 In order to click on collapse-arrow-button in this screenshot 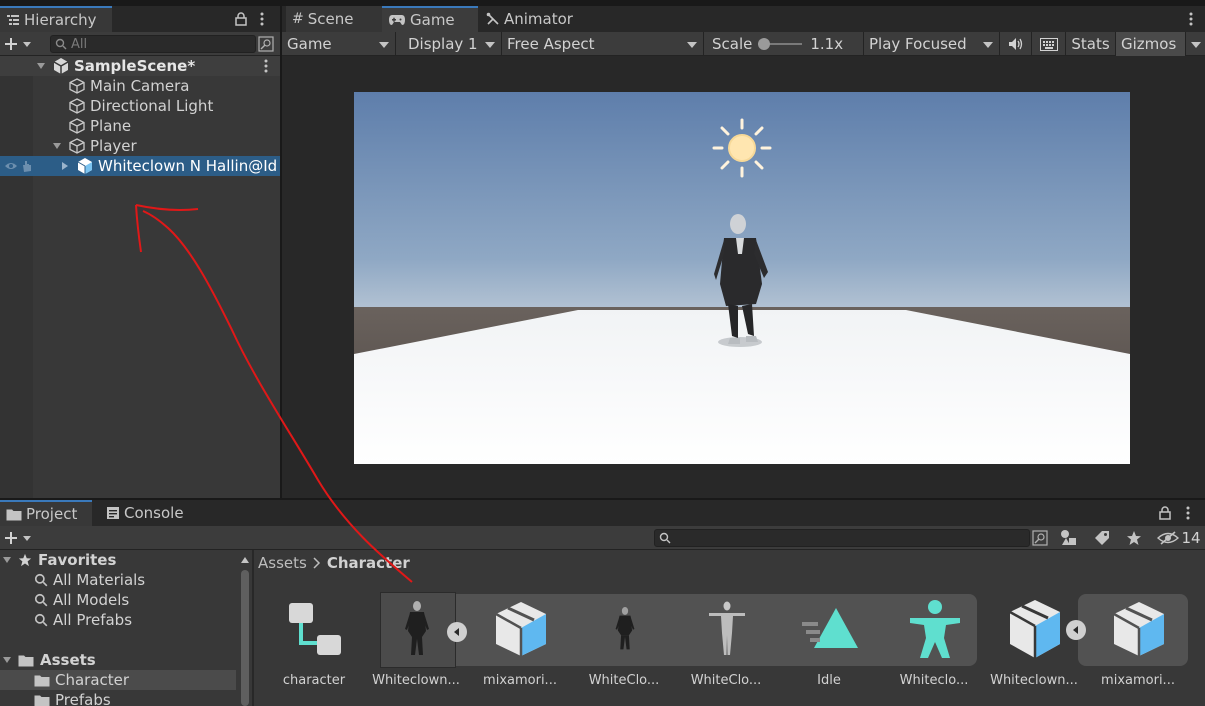, I will do `click(457, 632)`.